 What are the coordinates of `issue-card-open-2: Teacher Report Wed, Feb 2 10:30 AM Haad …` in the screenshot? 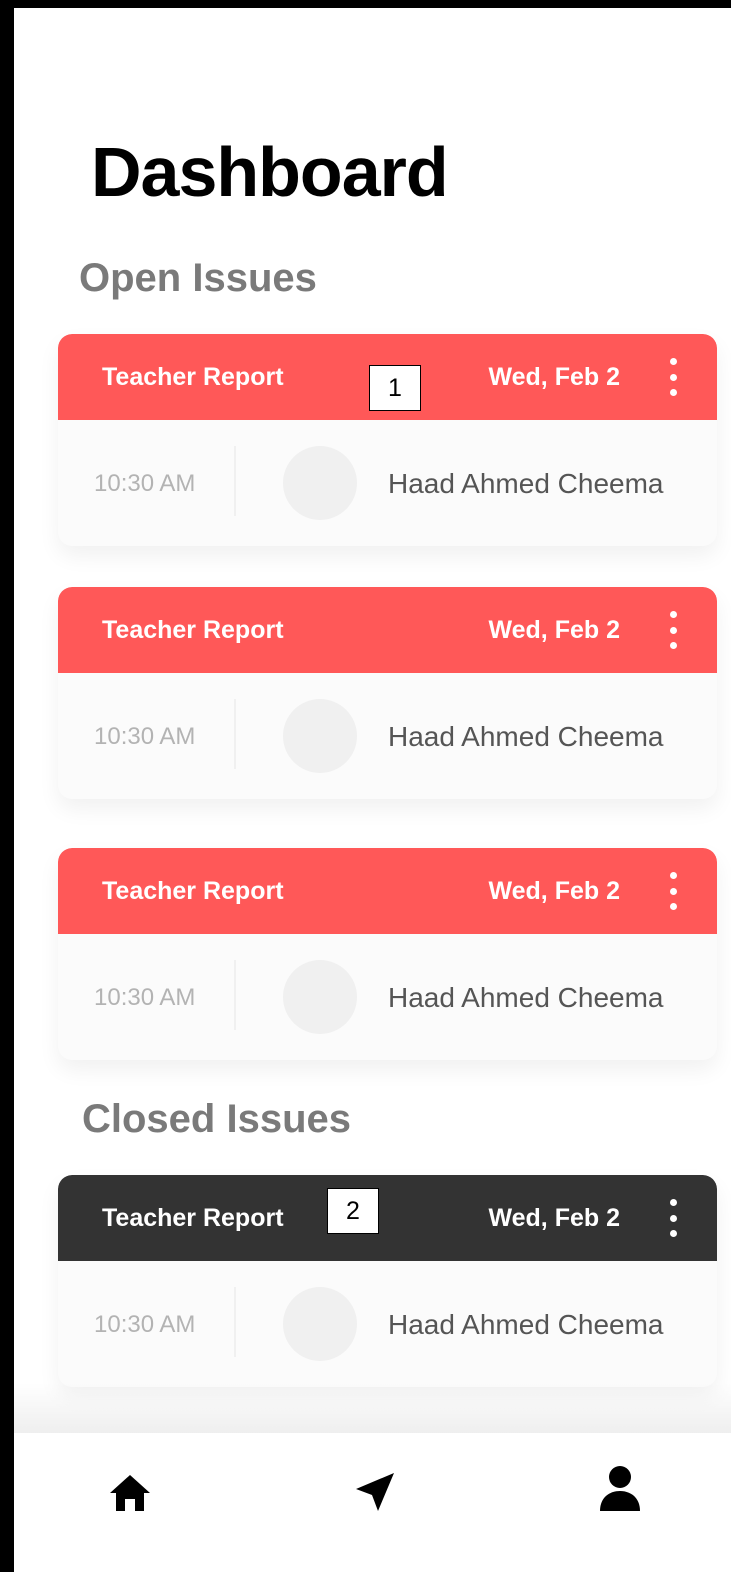 It's located at (387, 693).